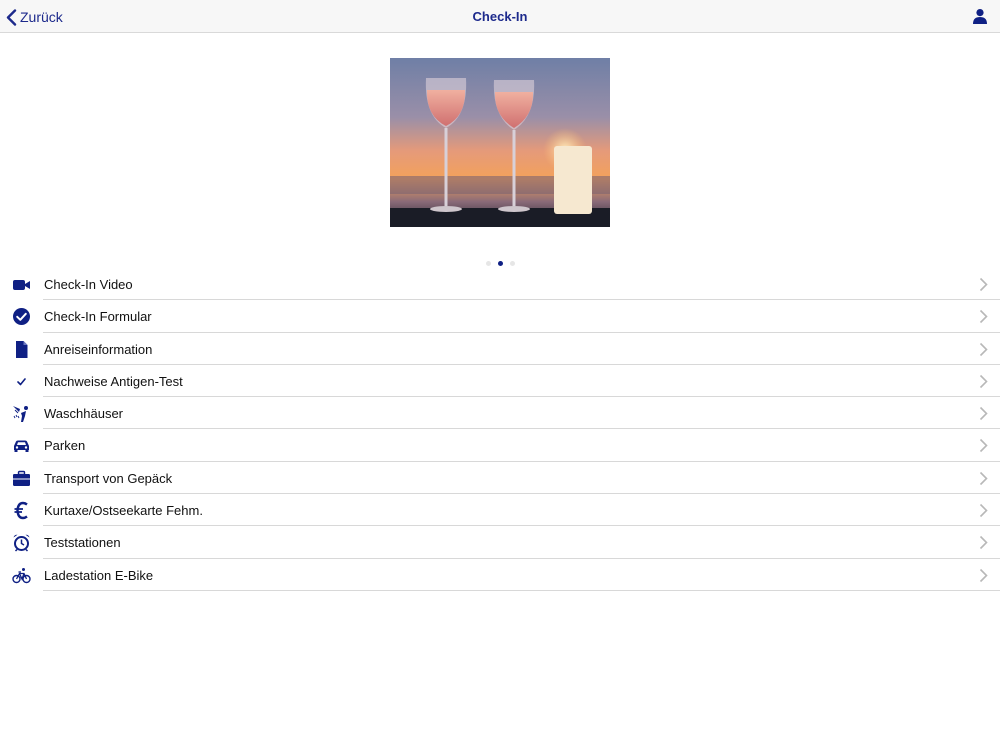 This screenshot has height=750, width=1000. I want to click on checkmark-icon, so click(21, 381).